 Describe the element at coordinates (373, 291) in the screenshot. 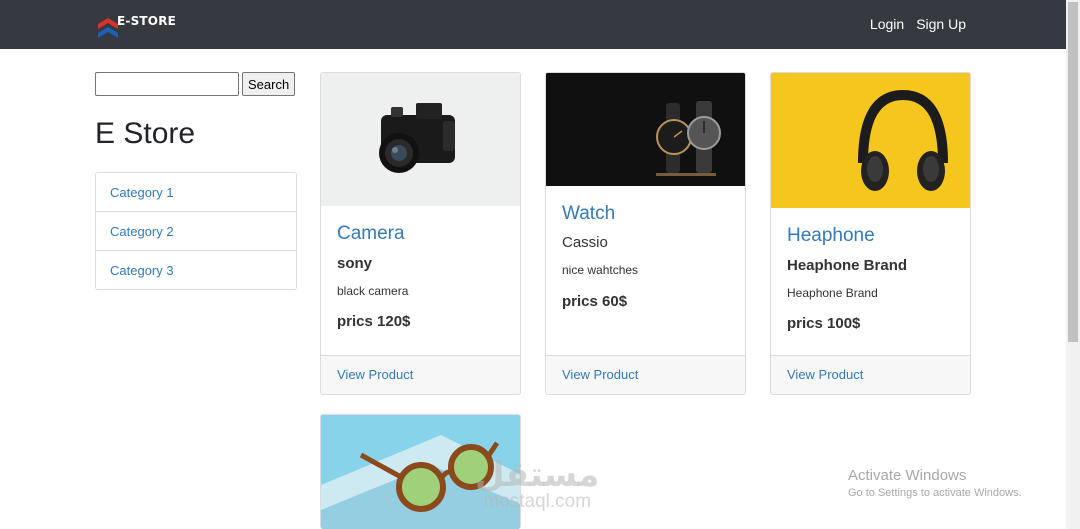

I see `product-description: black camera` at that location.